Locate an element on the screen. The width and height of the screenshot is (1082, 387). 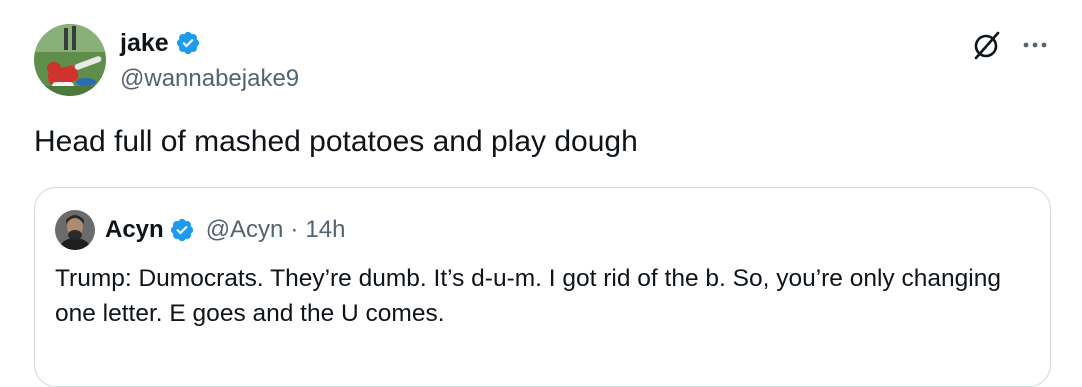
author-display-name: jake is located at coordinates (144, 43).